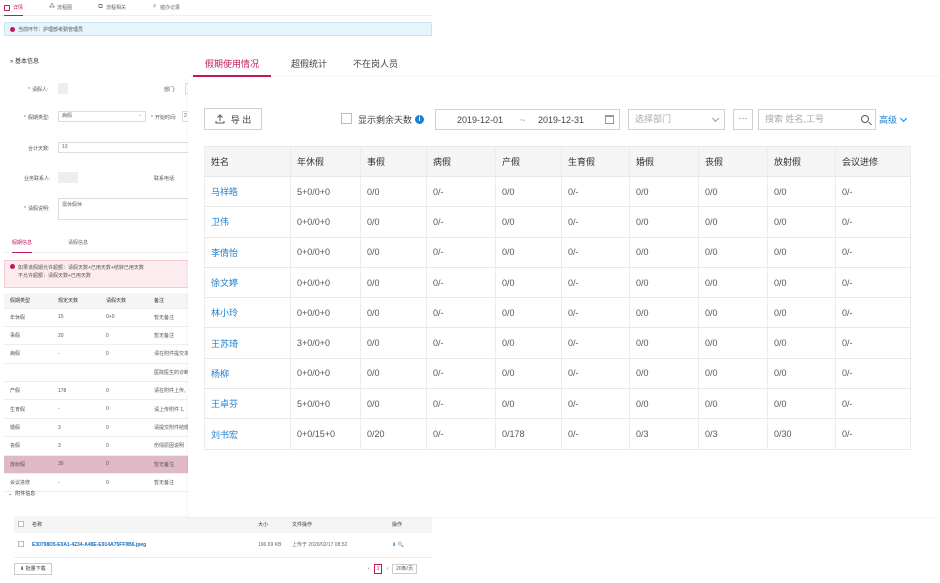 Image resolution: width=940 pixels, height=583 pixels. Describe the element at coordinates (247, 434) in the screenshot. I see `employee-name-link: 刘书宏` at that location.